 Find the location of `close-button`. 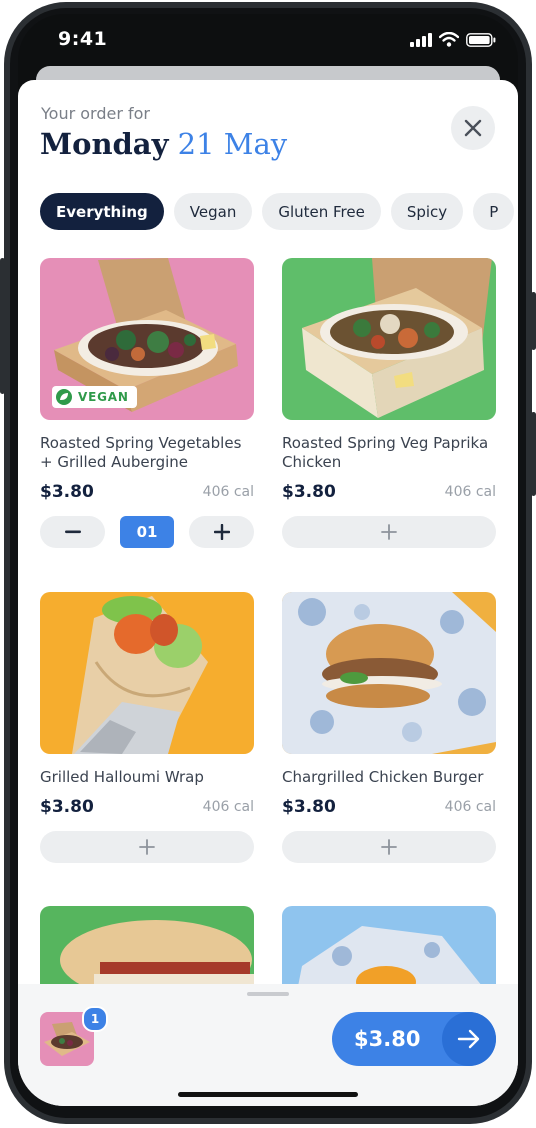

close-button is located at coordinates (473, 128).